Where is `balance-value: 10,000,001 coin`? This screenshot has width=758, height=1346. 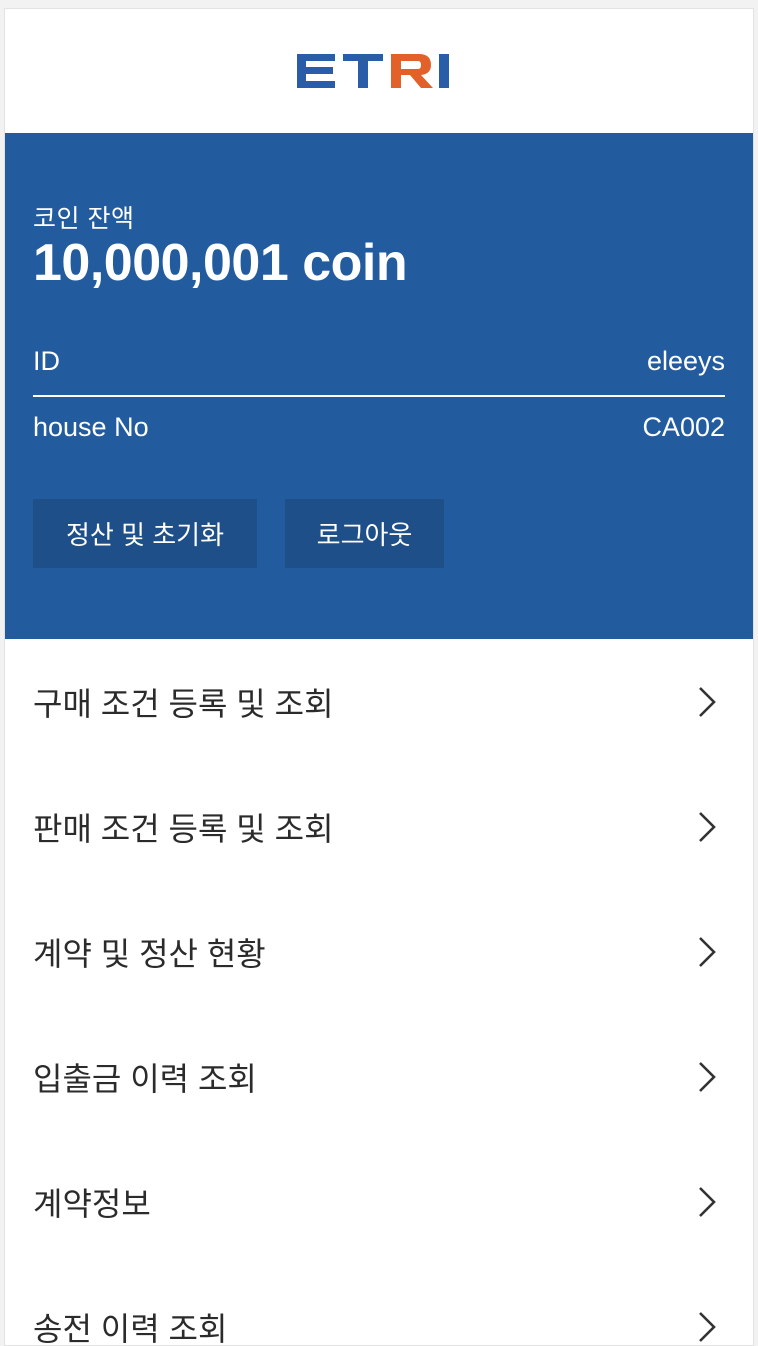 balance-value: 10,000,001 coin is located at coordinates (220, 263).